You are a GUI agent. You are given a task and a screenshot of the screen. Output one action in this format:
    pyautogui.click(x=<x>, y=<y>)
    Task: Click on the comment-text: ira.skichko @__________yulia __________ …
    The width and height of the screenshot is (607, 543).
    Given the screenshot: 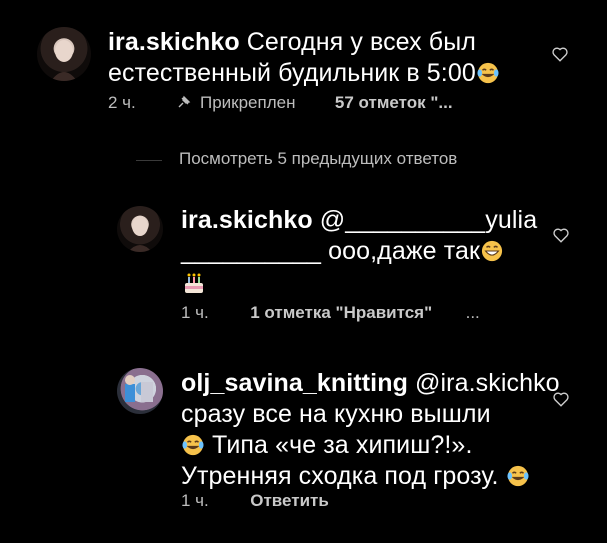 What is the action you would take?
    pyautogui.click(x=359, y=251)
    